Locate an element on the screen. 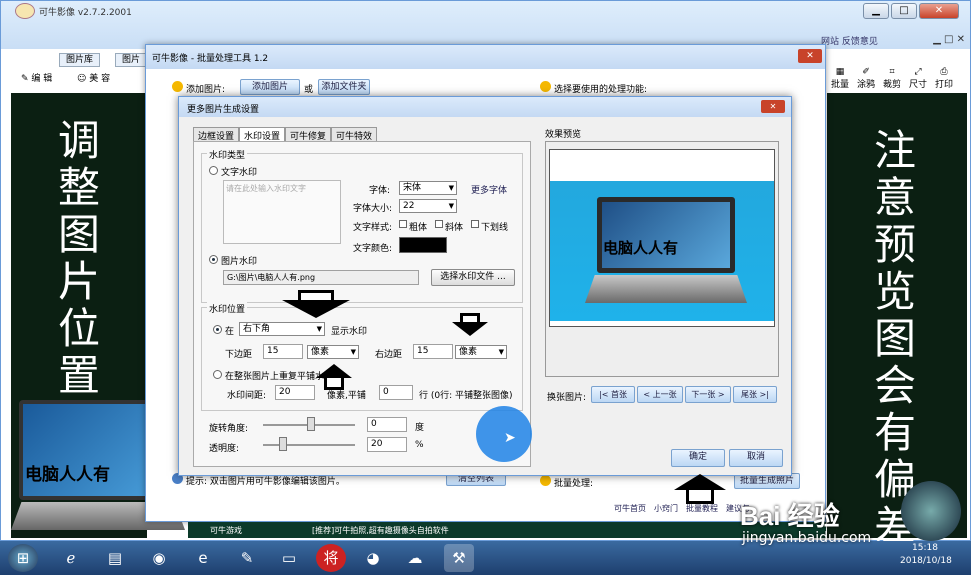 Image resolution: width=971 pixels, height=575 pixels. switch-image-label: 换张图片: is located at coordinates (567, 398).